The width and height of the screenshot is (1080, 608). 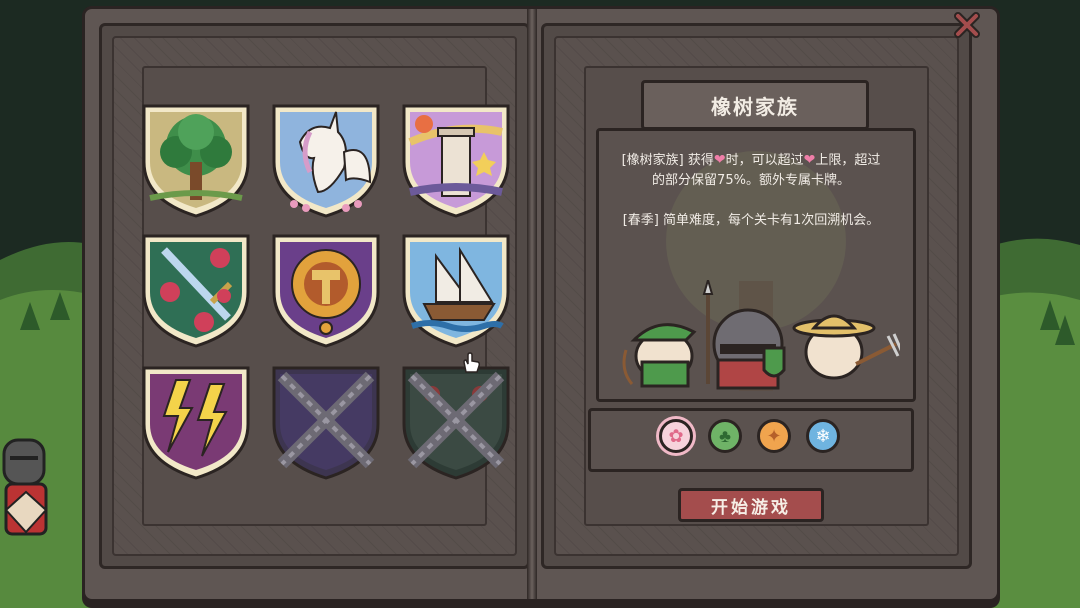 I want to click on description-paragraph-2: [春季] 简单难度，每个关卡有1次回溯机会。, so click(x=751, y=220).